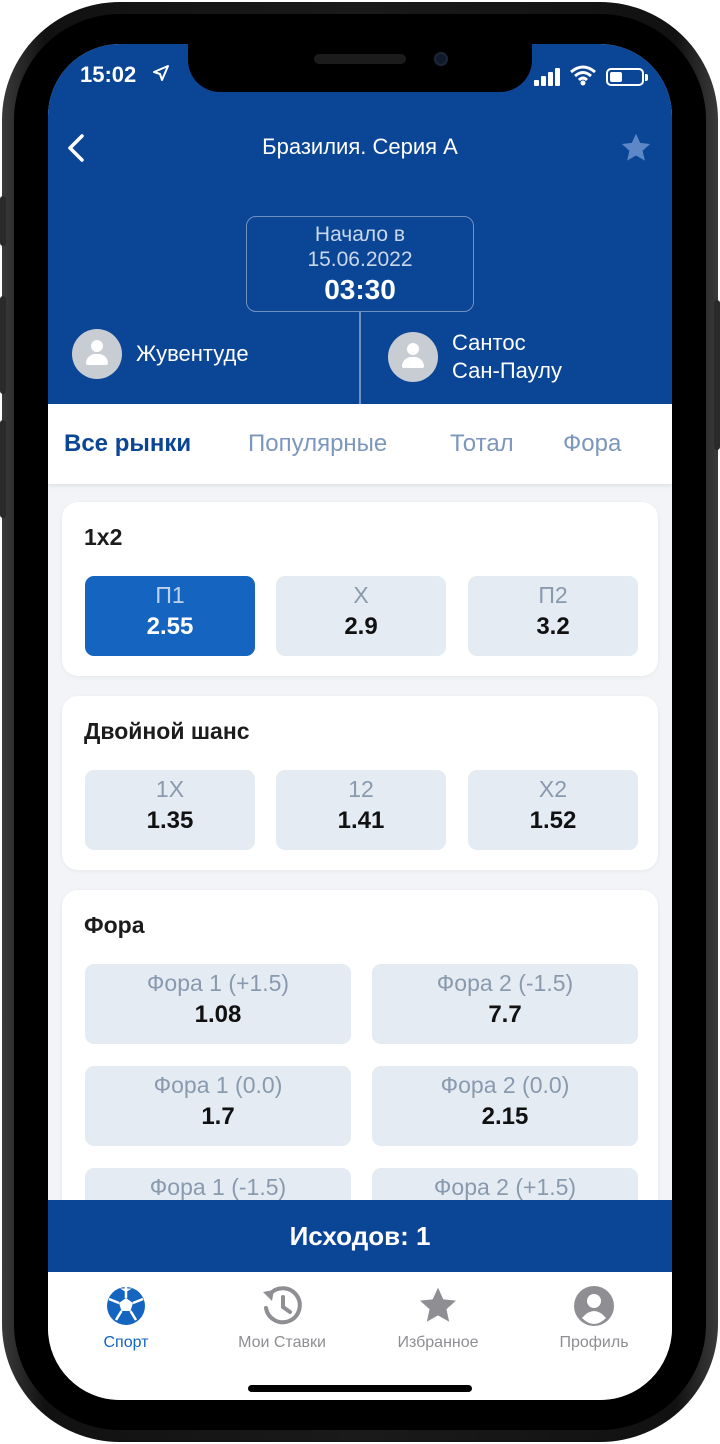 The width and height of the screenshot is (720, 1444). I want to click on tabbar-label: Спорт, so click(126, 1342).